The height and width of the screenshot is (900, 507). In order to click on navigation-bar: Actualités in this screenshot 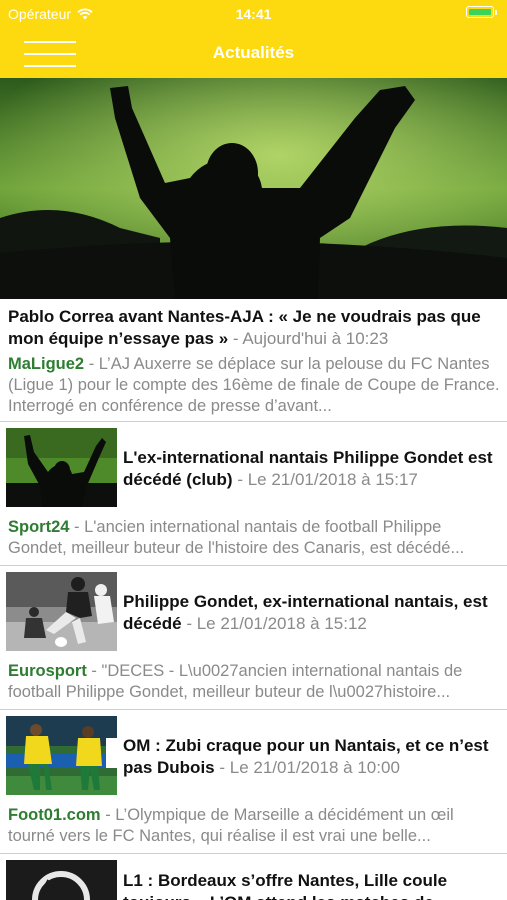, I will do `click(253, 52)`.